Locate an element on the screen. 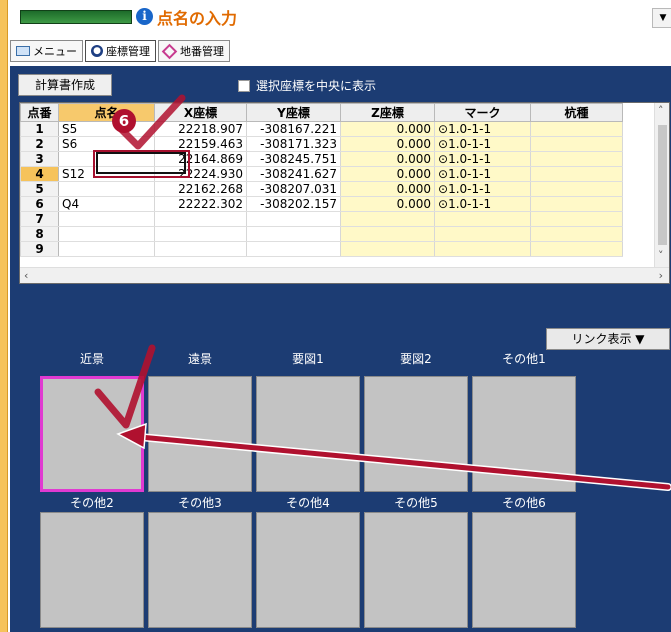 Image resolution: width=671 pixels, height=632 pixels. scroll-thumb is located at coordinates (662, 185).